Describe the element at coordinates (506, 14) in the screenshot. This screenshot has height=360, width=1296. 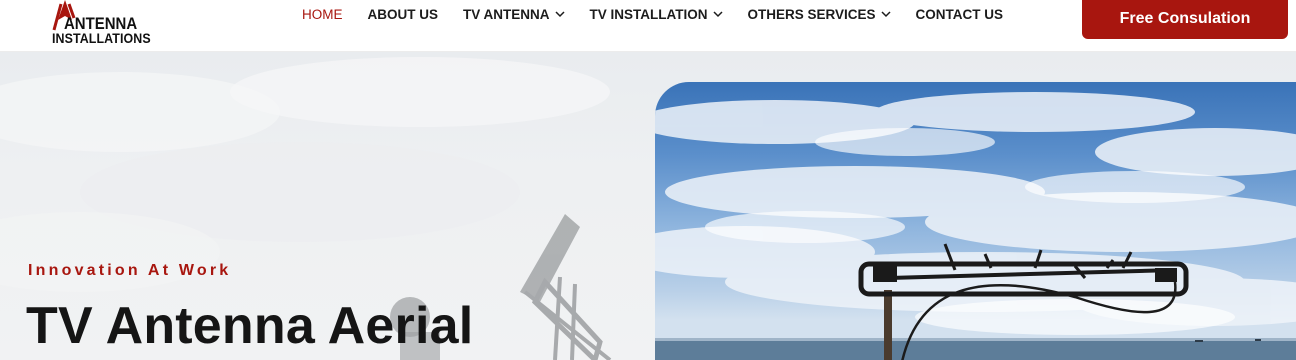
I see `nav-item-label: TV ANTENNA` at that location.